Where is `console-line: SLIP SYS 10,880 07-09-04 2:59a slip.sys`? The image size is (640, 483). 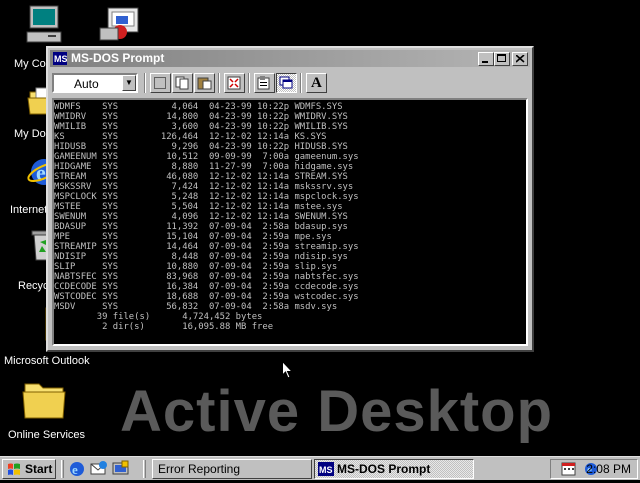
console-line: SLIP SYS 10,880 07-09-04 2:59a slip.sys is located at coordinates (196, 267).